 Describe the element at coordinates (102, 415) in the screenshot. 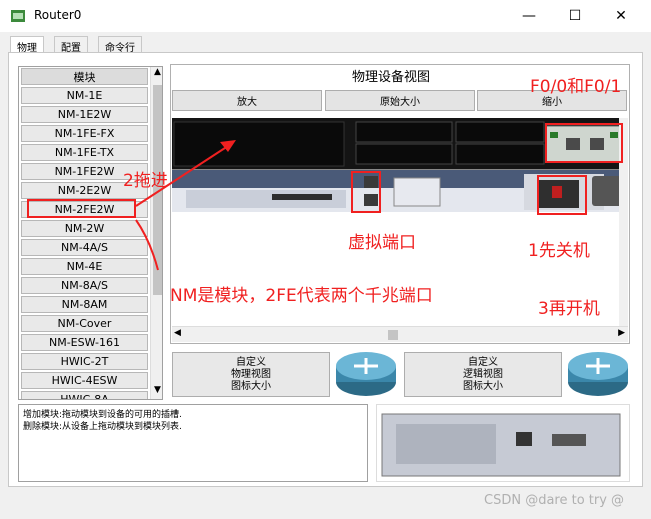

I see `info-line-add: 增加模块:拖动模块到设备的可用的插槽.` at that location.